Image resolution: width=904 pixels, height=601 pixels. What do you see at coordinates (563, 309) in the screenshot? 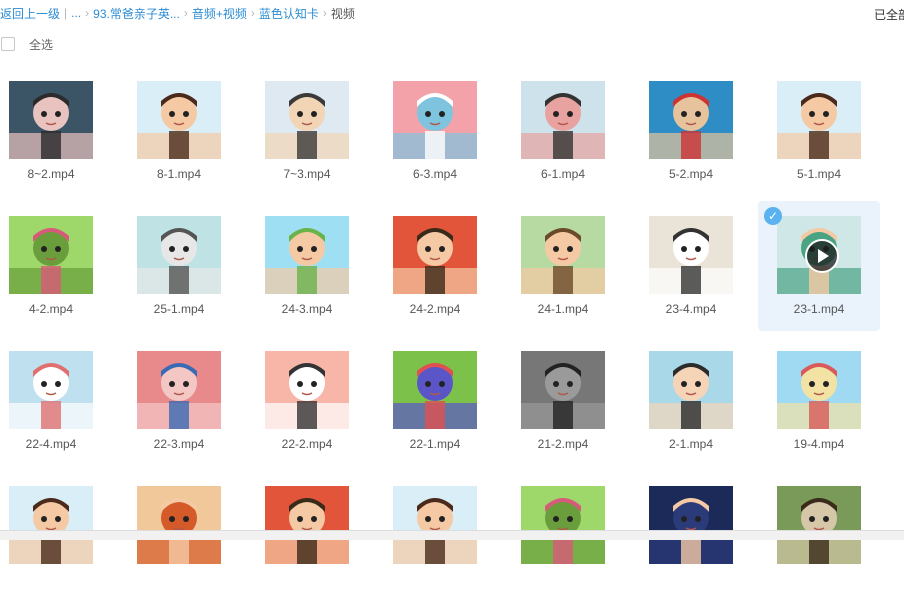
I see `file-name: 24-1.mp4` at bounding box center [563, 309].